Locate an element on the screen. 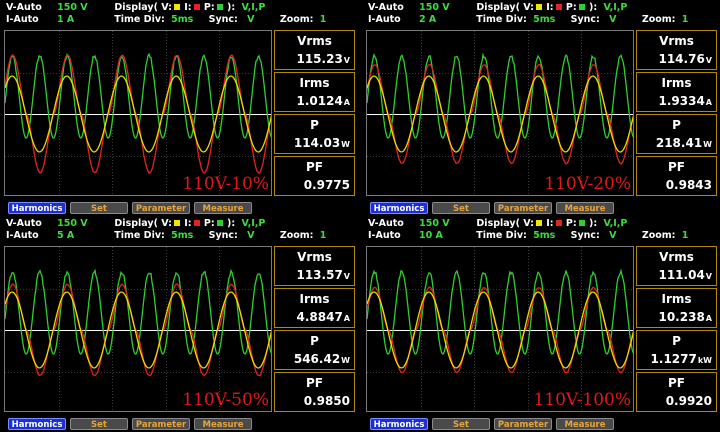 This screenshot has width=720, height=432. power-color-square is located at coordinates (582, 7).